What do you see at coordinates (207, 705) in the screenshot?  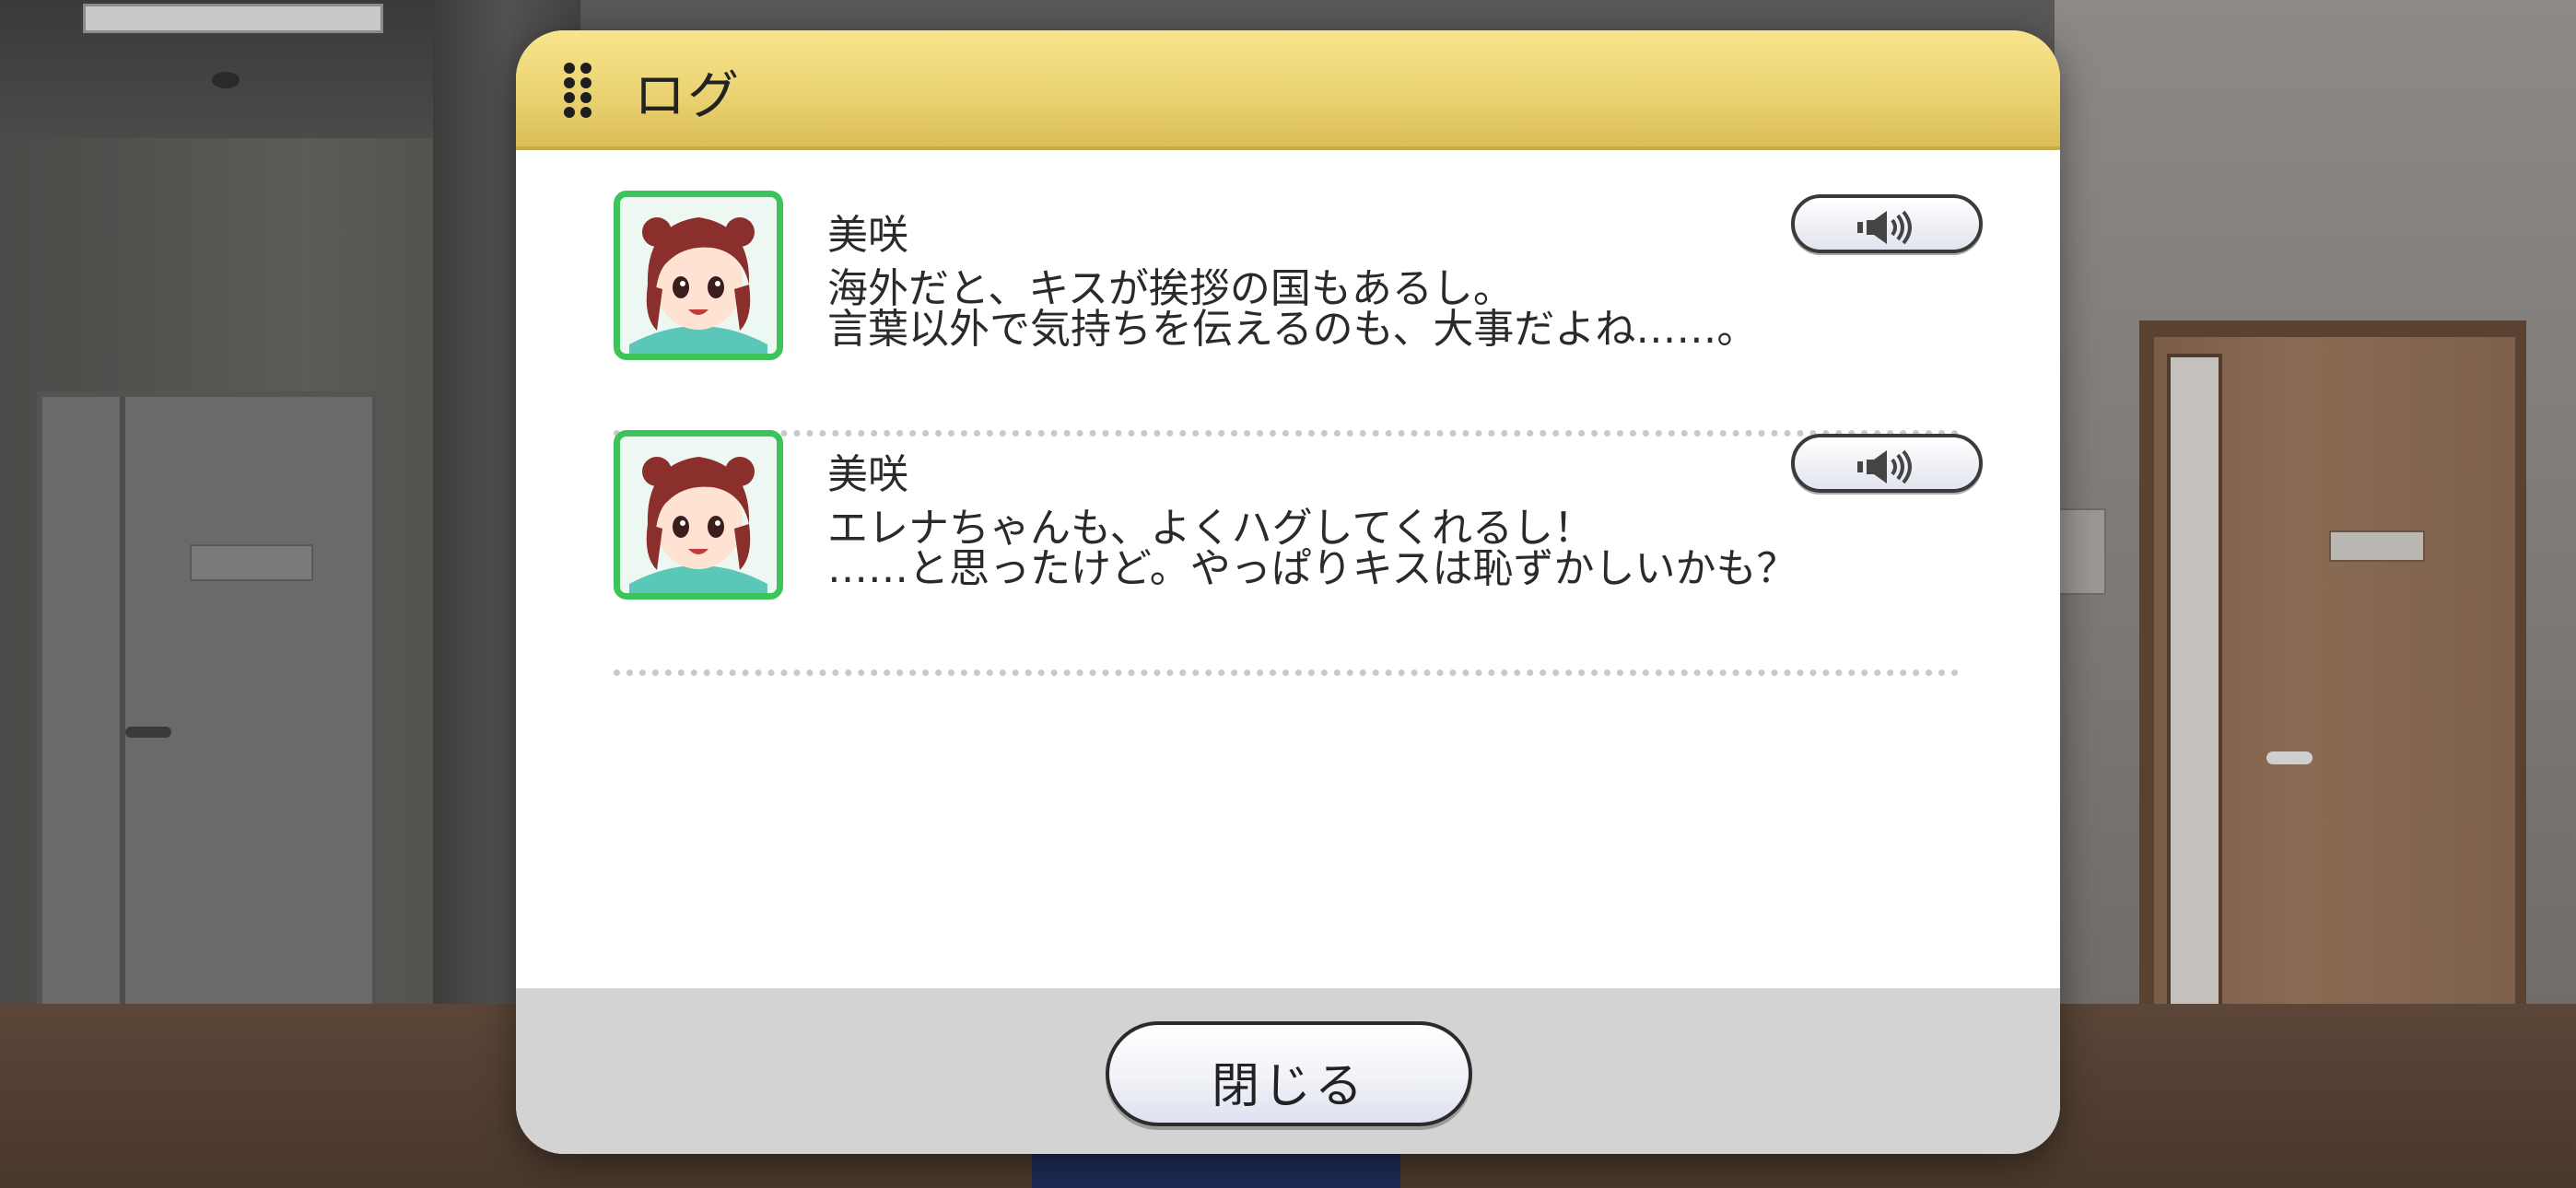 I see `left-door` at bounding box center [207, 705].